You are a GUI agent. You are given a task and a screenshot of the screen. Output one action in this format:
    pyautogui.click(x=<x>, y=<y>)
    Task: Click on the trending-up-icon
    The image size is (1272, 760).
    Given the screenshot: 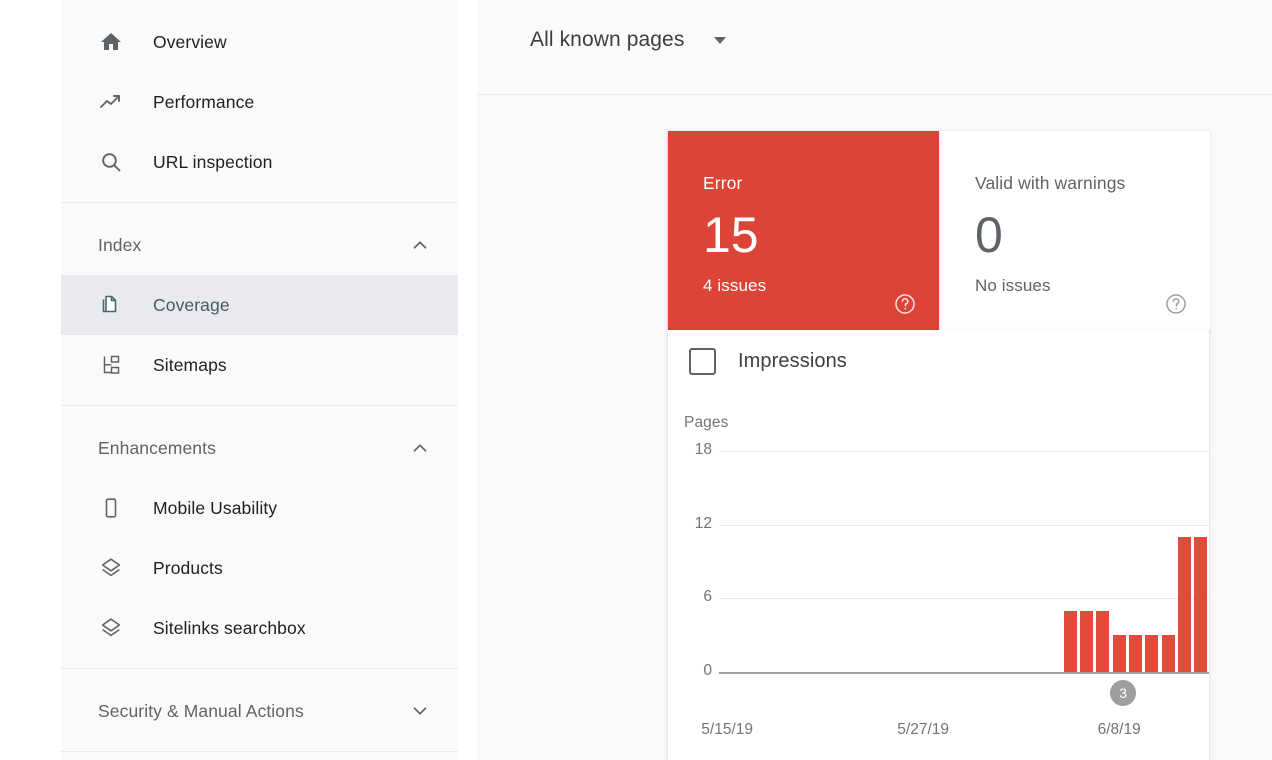 What is the action you would take?
    pyautogui.click(x=111, y=102)
    